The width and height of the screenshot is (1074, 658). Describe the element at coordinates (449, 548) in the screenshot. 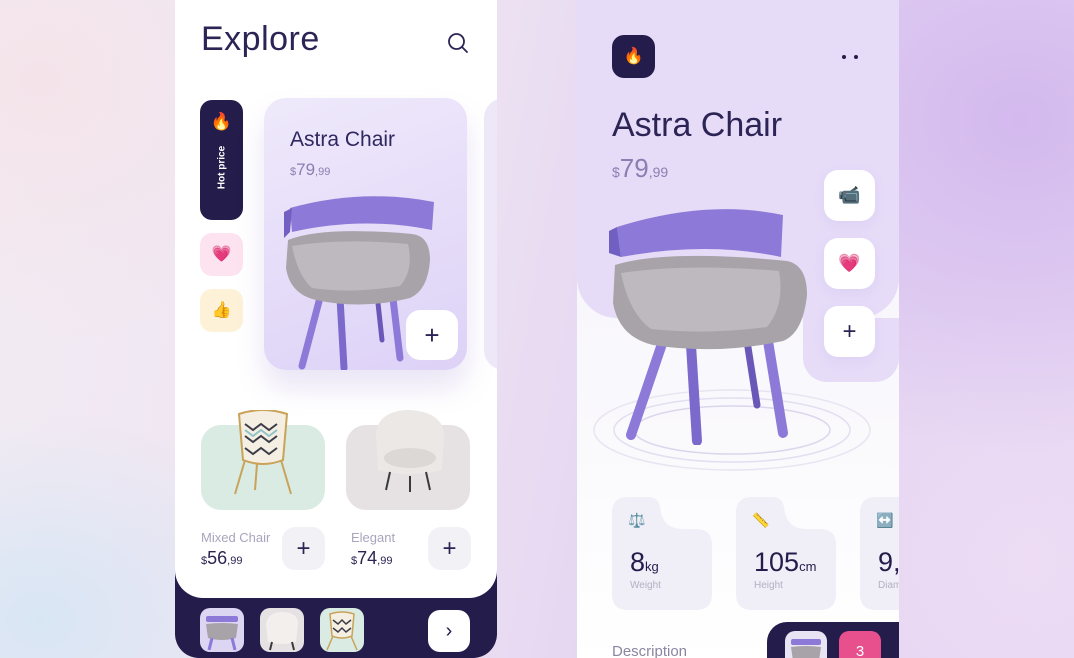

I see `add-elegant-button: +` at that location.